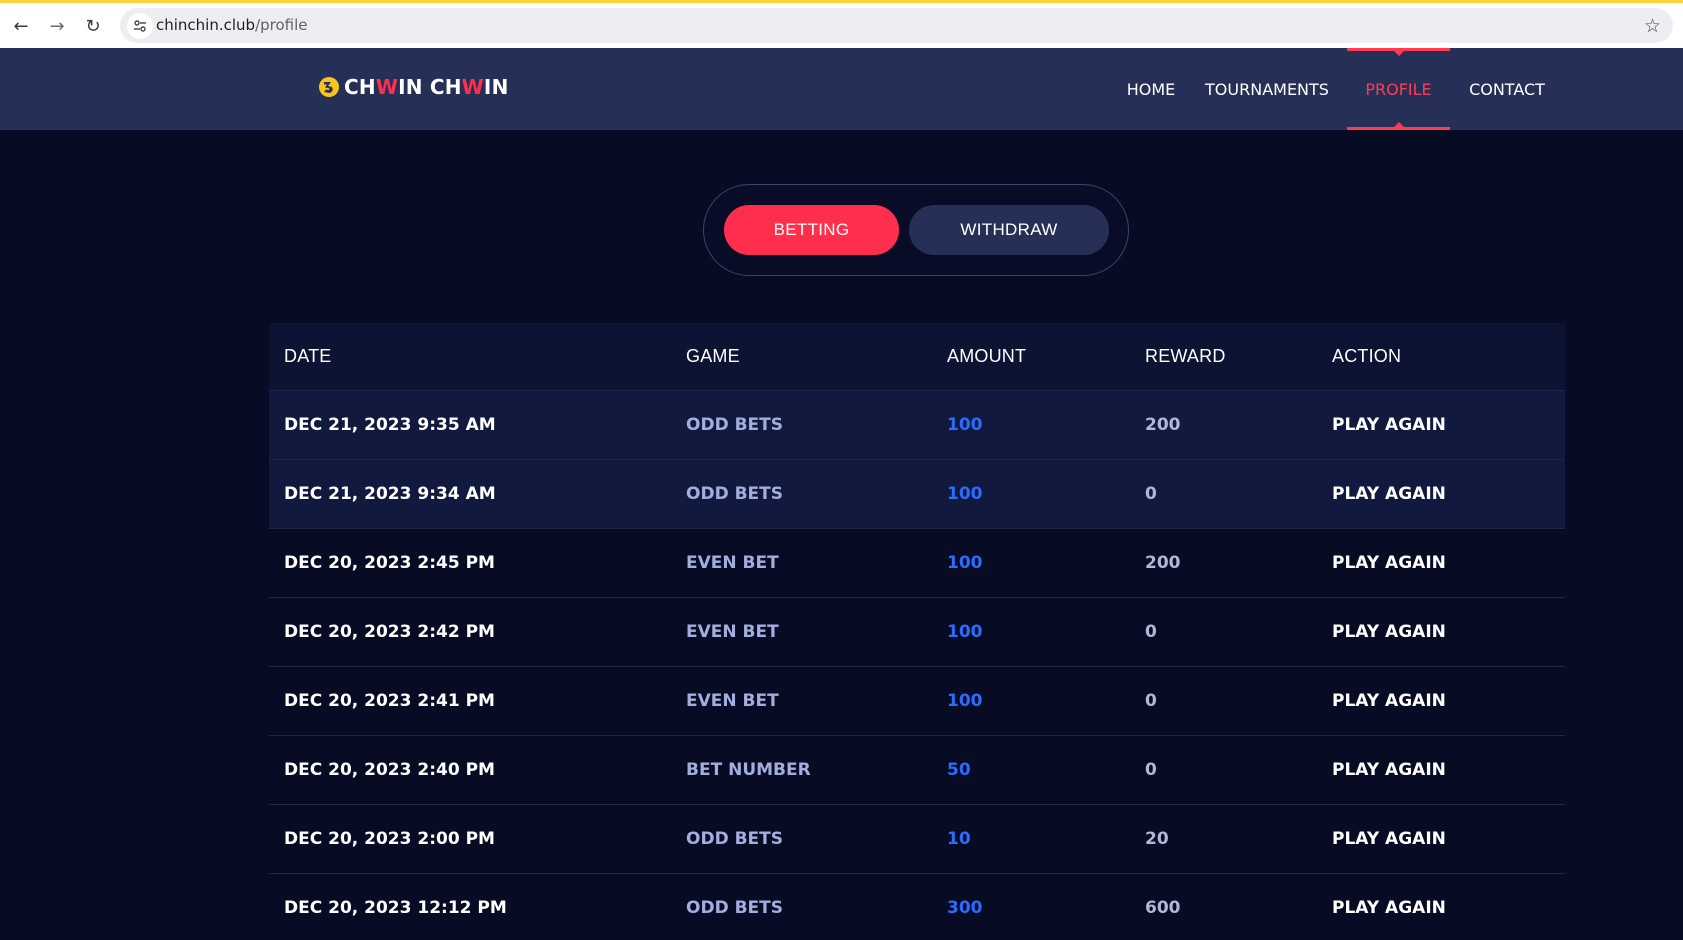 The width and height of the screenshot is (1683, 940). Describe the element at coordinates (1163, 908) in the screenshot. I see `cell-reward: 600` at that location.